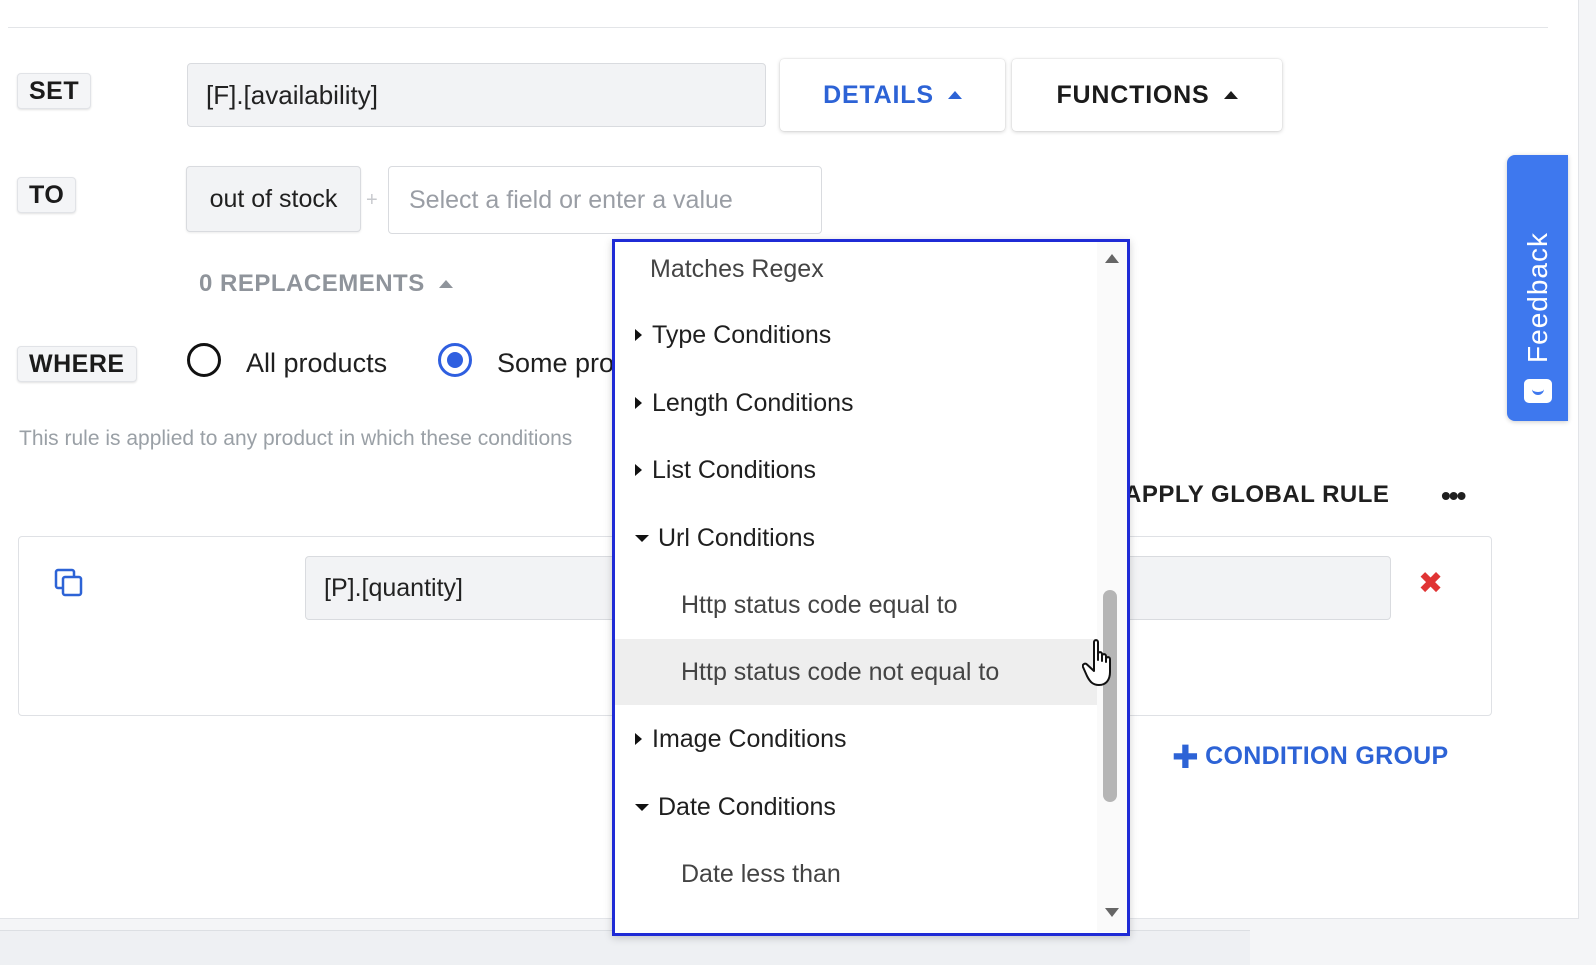 The image size is (1596, 965). I want to click on copy-icon, so click(69, 583).